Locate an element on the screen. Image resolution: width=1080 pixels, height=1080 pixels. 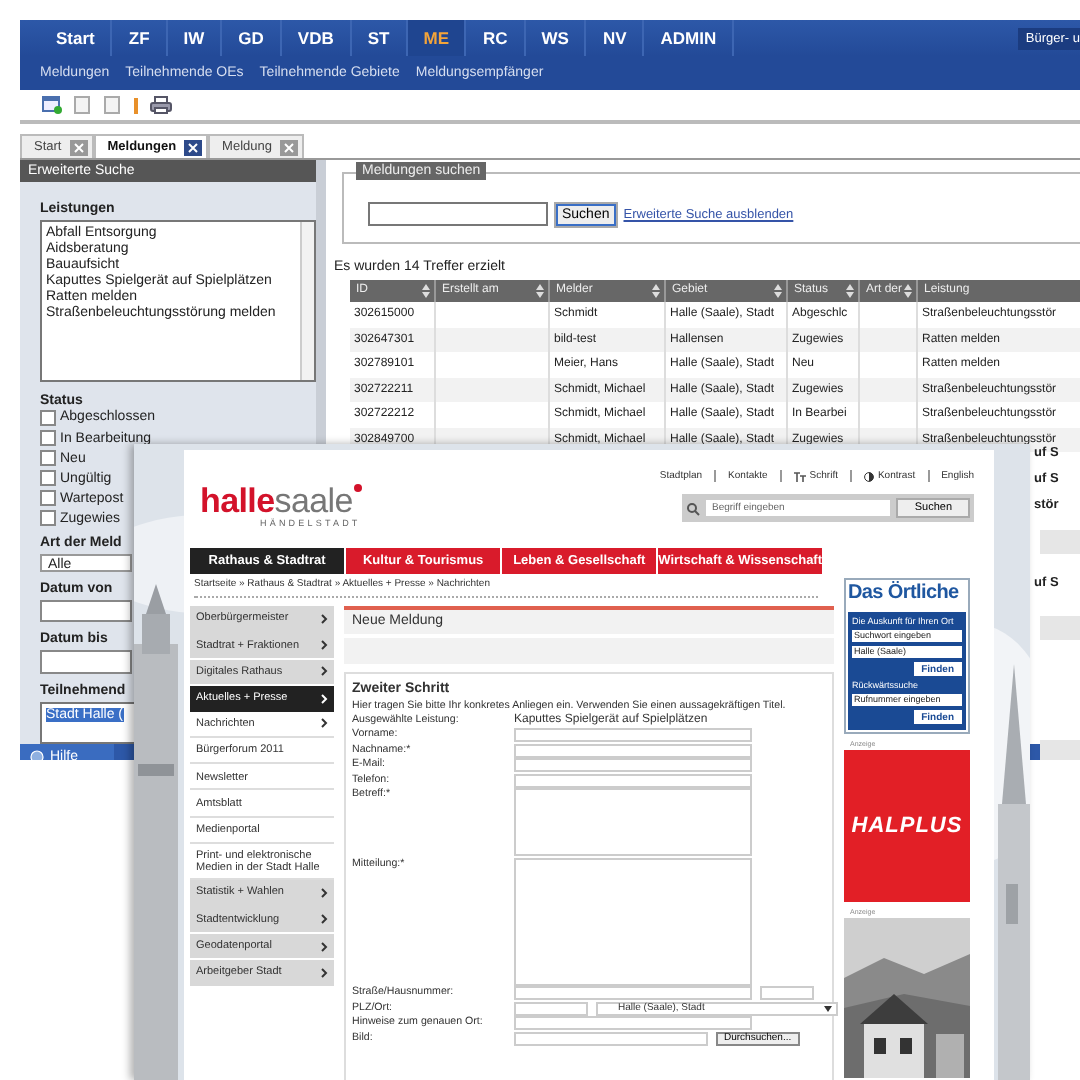
search-field is located at coordinates (458, 214).